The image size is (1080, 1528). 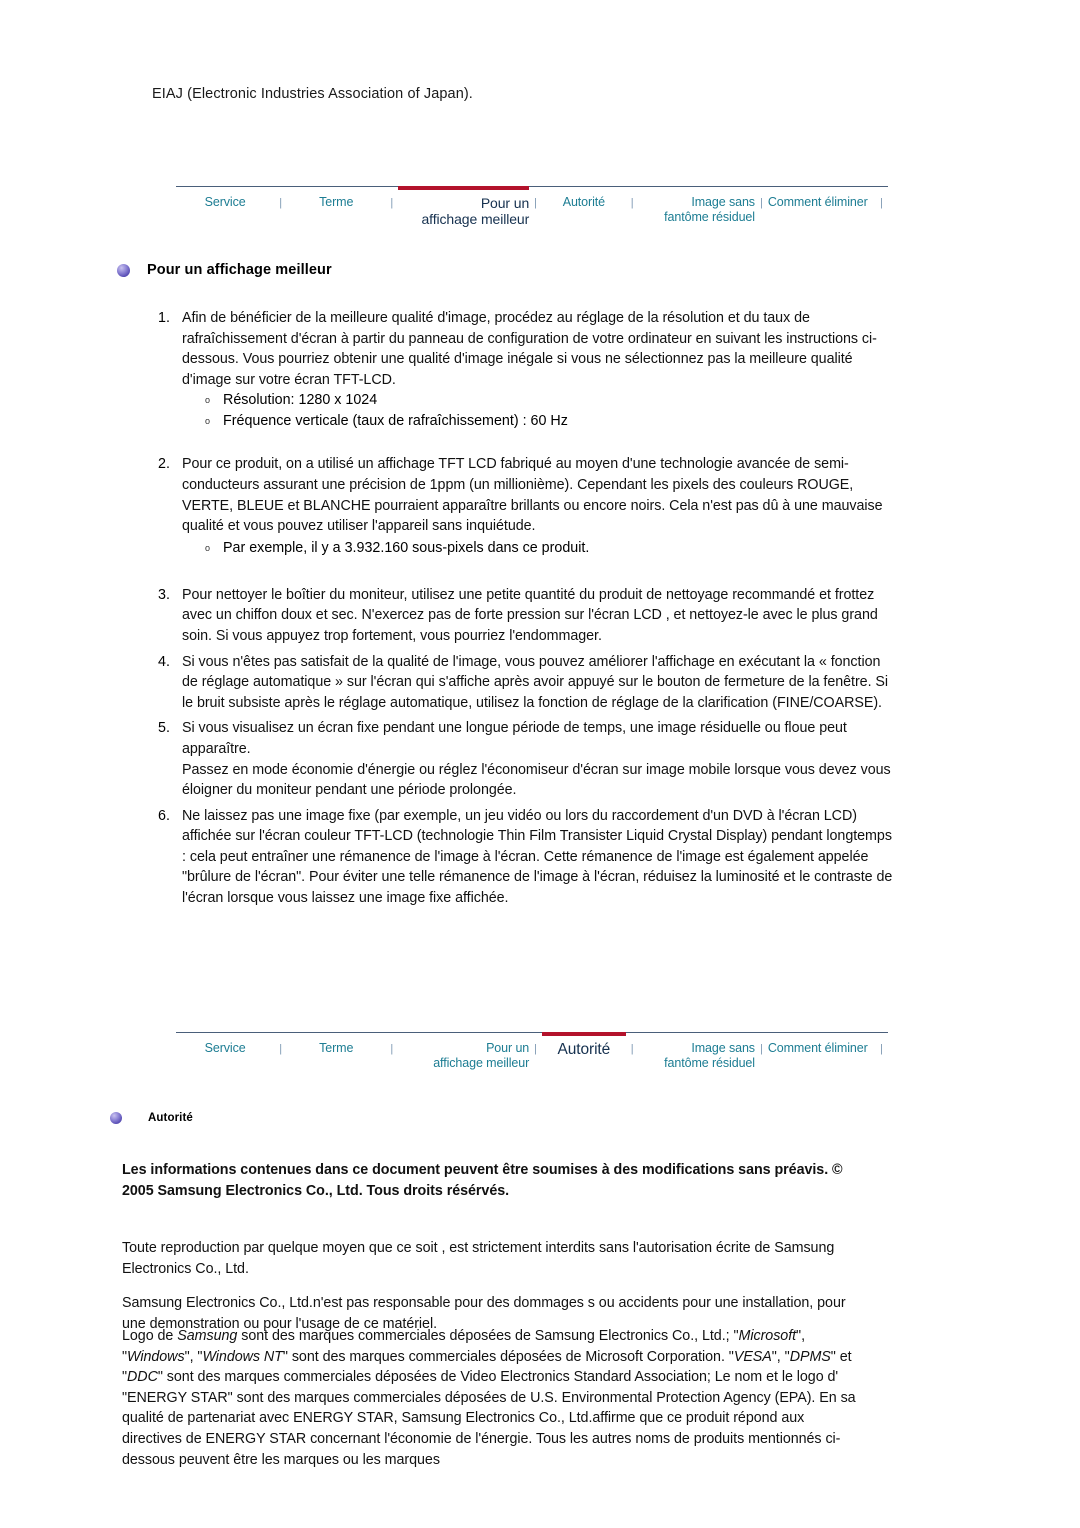 I want to click on nav-top-item-terme: Terme, so click(x=336, y=210).